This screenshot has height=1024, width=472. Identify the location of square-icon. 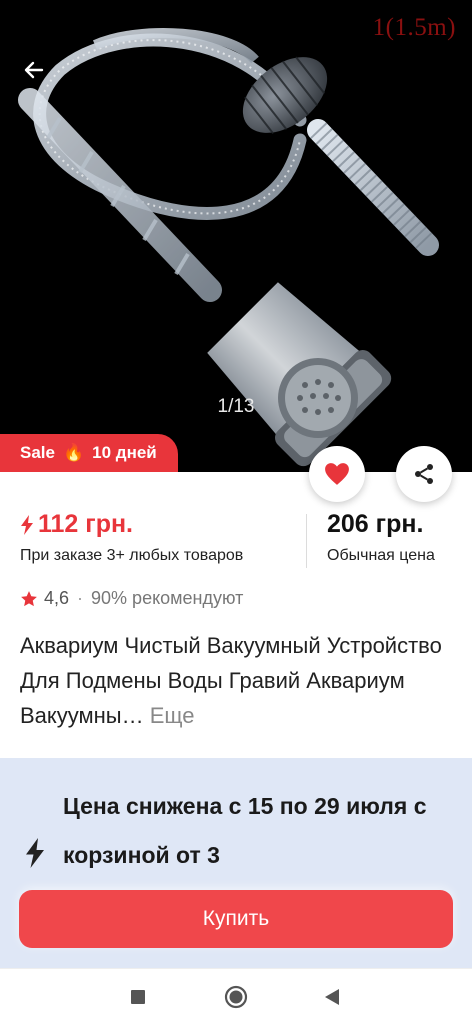
(138, 997).